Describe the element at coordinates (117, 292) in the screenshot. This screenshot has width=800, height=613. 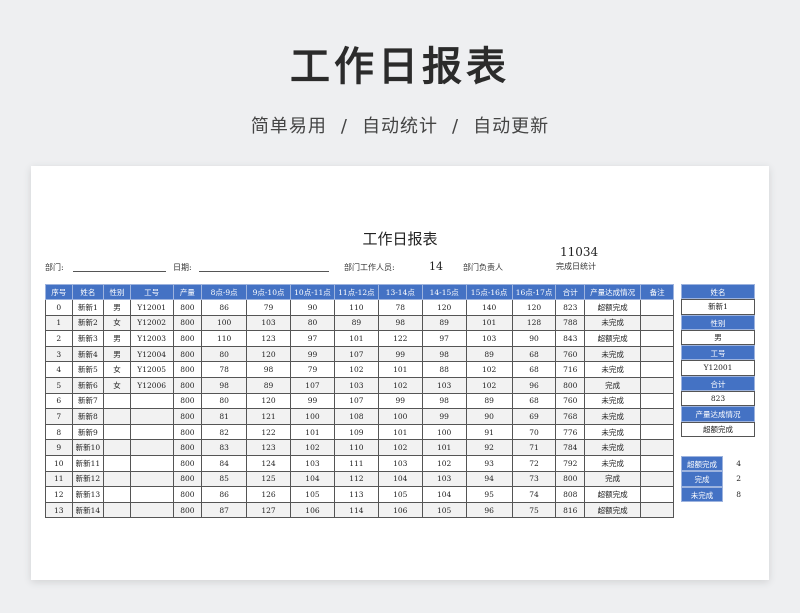
I see `column-header: 性别` at that location.